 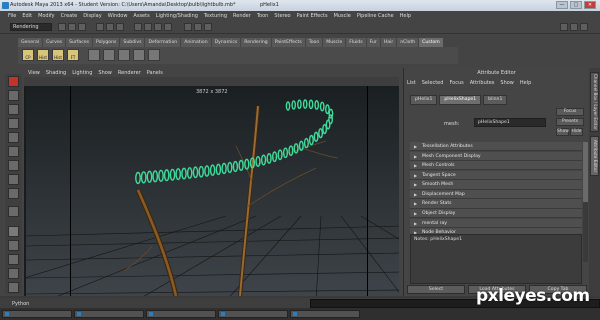 What do you see at coordinates (124, 55) in the screenshot?
I see `shelf-custom-c-icon` at bounding box center [124, 55].